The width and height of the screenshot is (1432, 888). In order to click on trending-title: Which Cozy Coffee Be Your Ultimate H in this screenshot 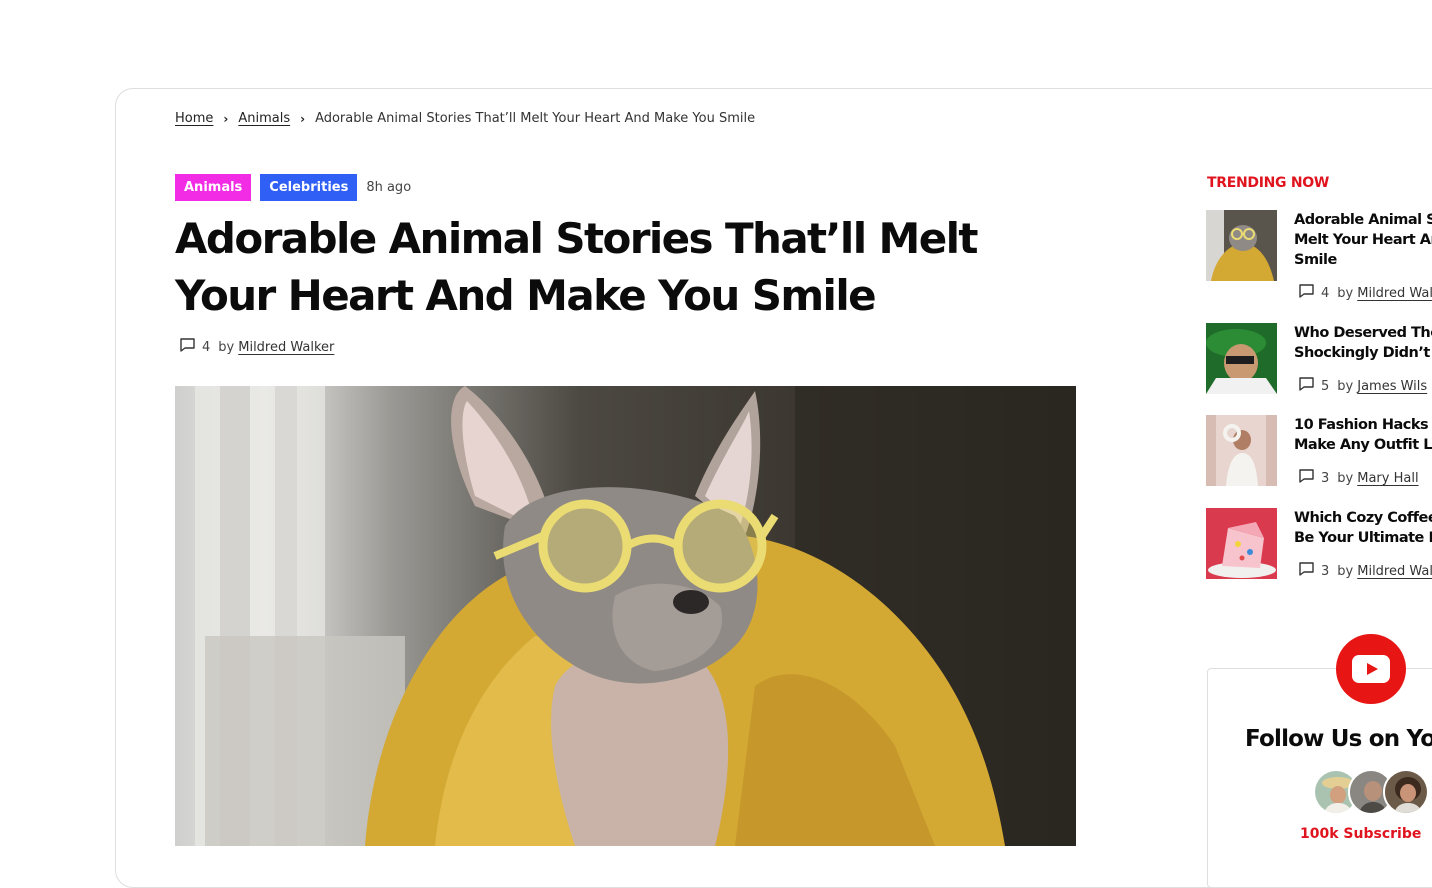, I will do `click(1363, 528)`.